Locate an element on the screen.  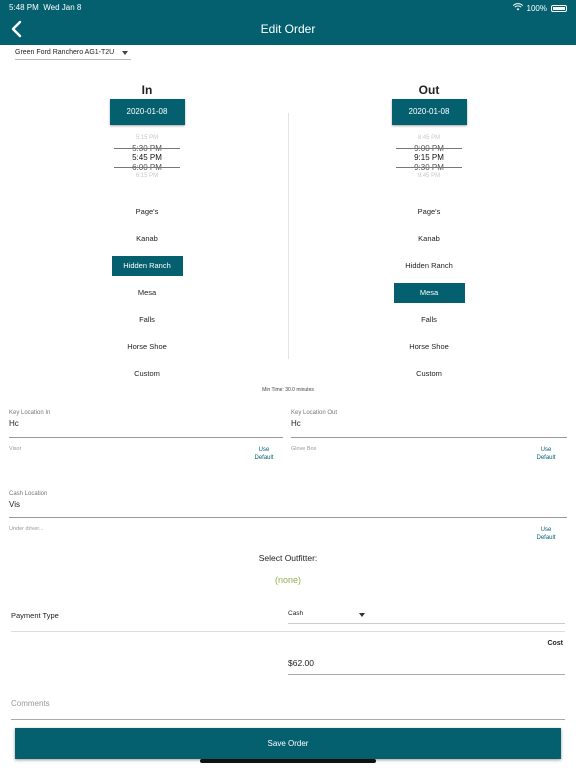
battery-icon is located at coordinates (559, 8).